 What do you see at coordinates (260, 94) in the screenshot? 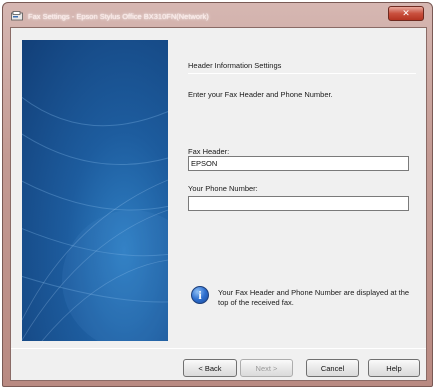
I see `instruction-text: Enter your Fax Header and Phone Number.` at bounding box center [260, 94].